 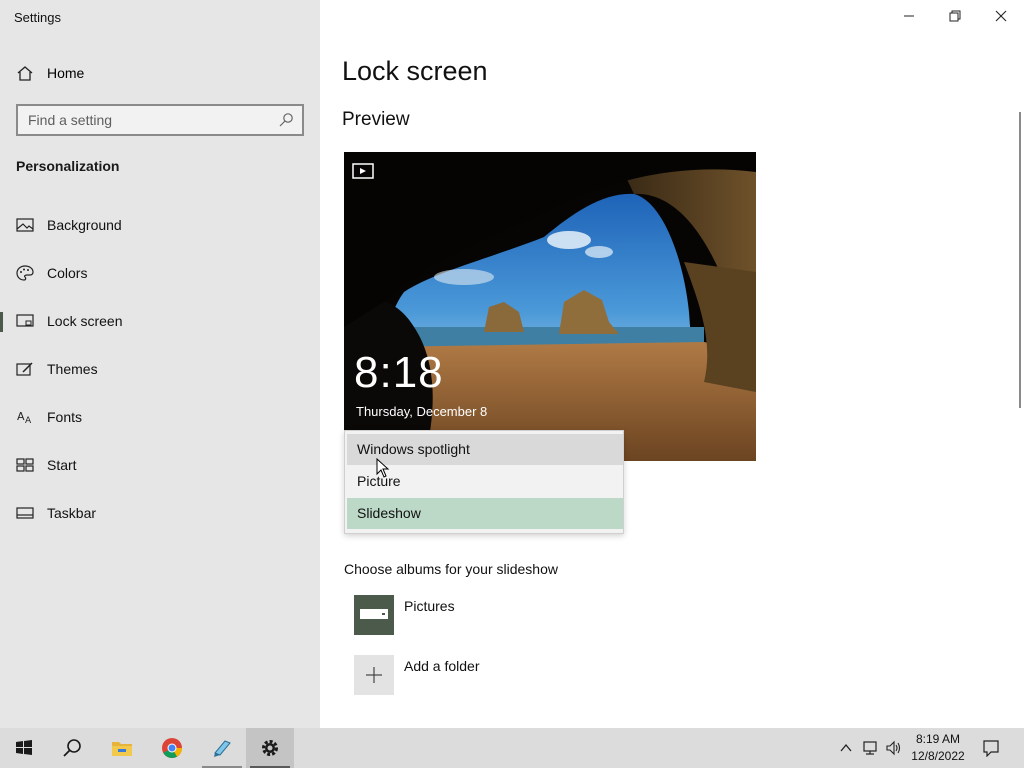 I want to click on add-folder-button, so click(x=374, y=675).